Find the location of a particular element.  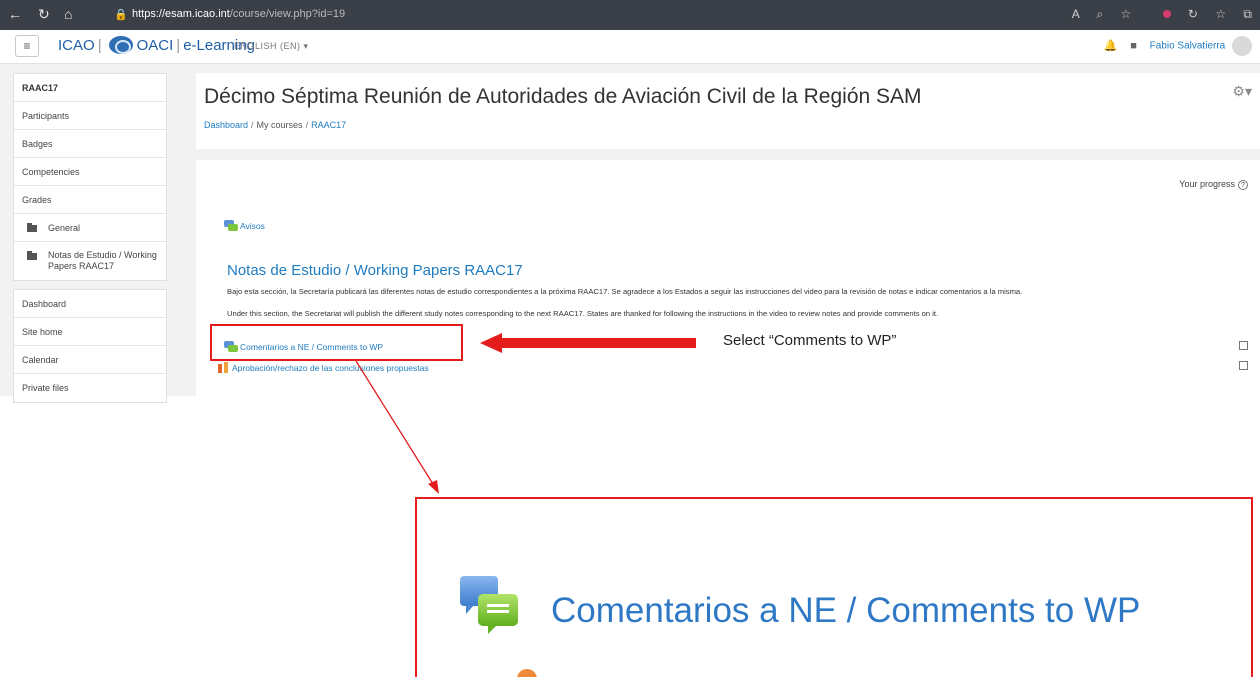

forum-icon is located at coordinates (489, 605).